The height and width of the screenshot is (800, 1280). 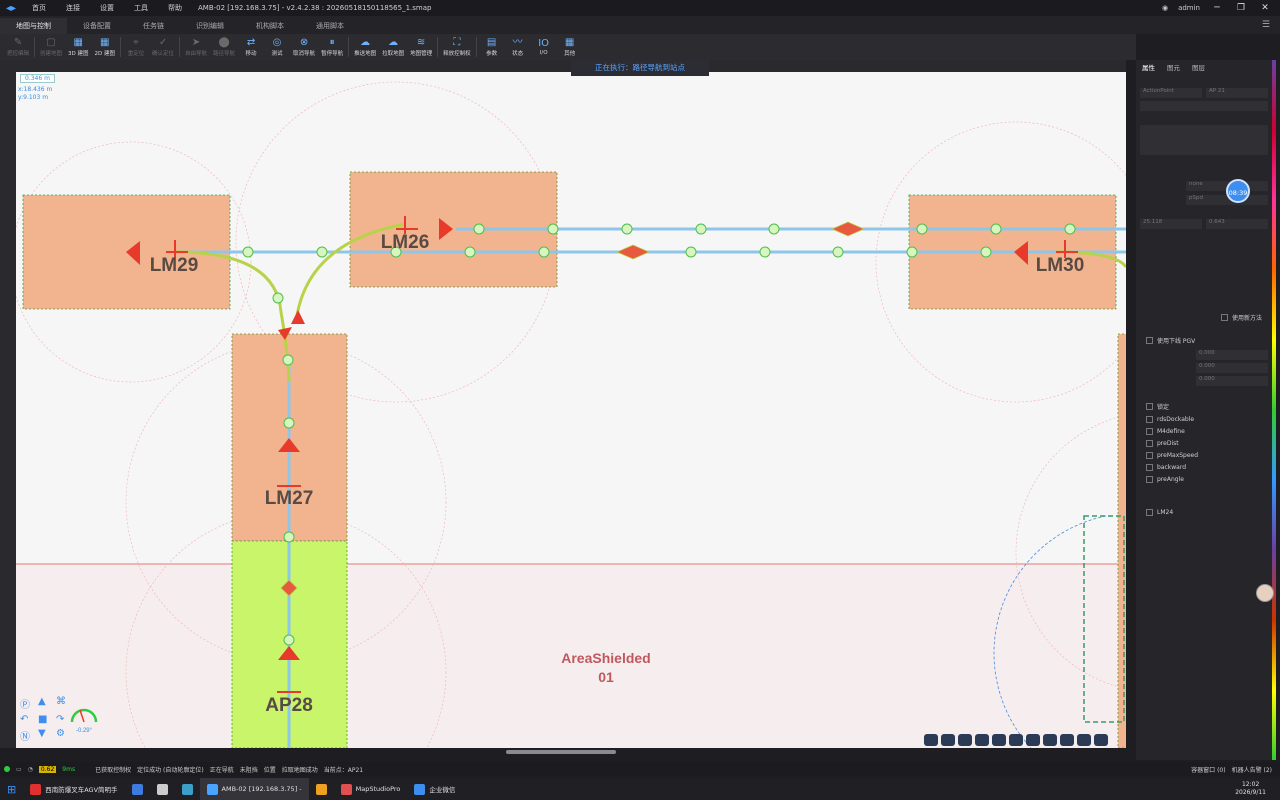 What do you see at coordinates (1232, 381) in the screenshot?
I see `pgv-angle-field: 0.000` at bounding box center [1232, 381].